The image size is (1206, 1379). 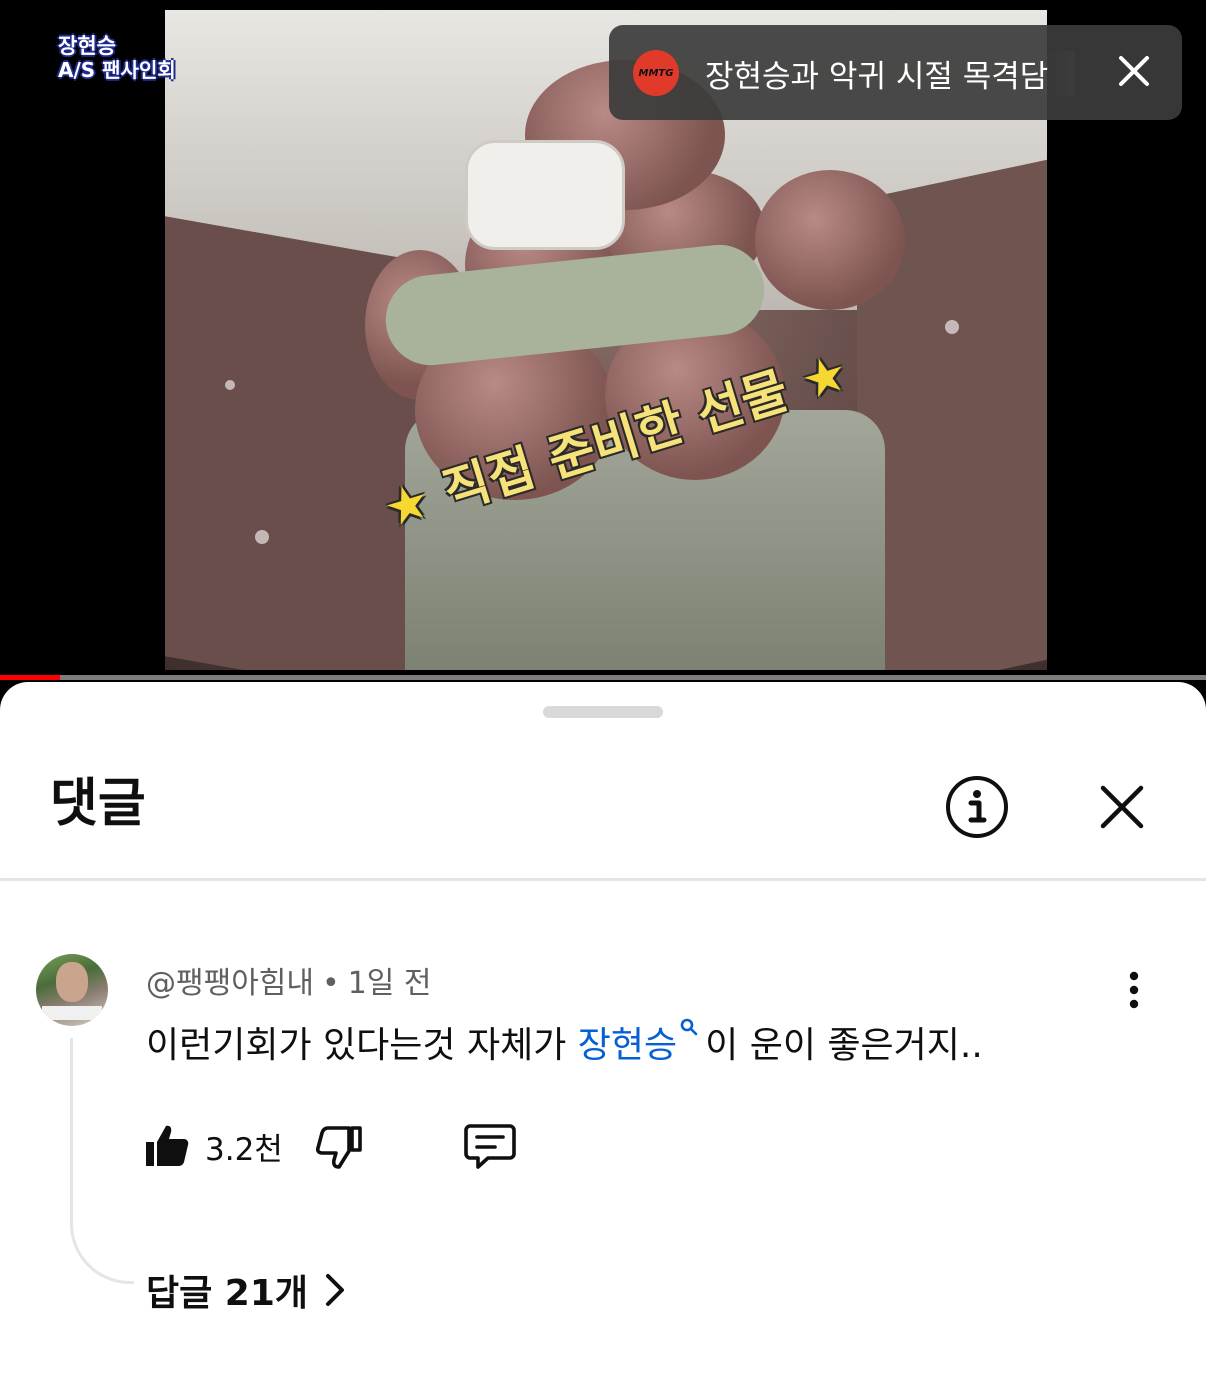 What do you see at coordinates (102, 1161) in the screenshot?
I see `reply-thread-line` at bounding box center [102, 1161].